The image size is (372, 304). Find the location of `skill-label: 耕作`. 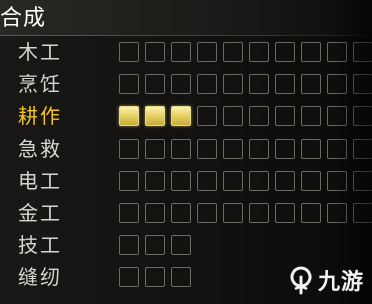

skill-label: 耕作 is located at coordinates (40, 116).